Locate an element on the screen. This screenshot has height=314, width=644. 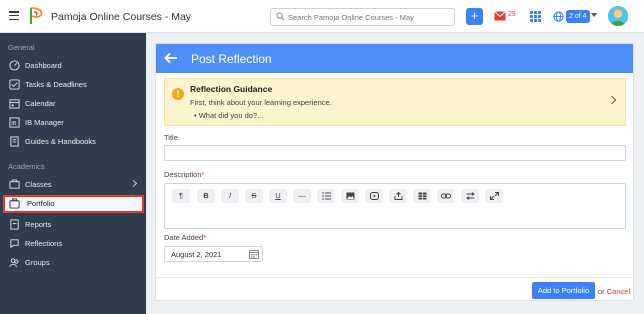
expand-icon is located at coordinates (494, 196).